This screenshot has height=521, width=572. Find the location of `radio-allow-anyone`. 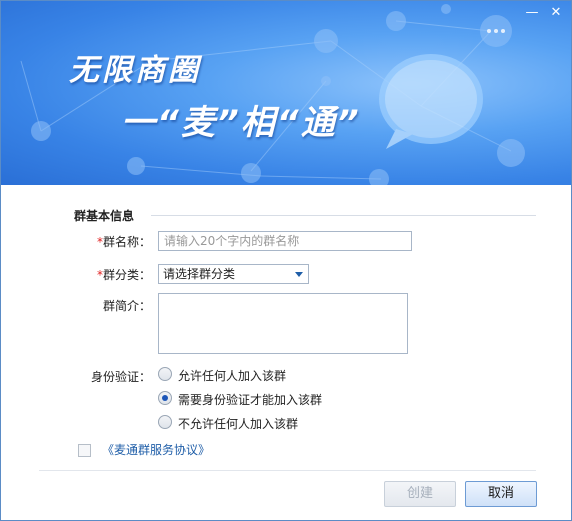

radio-allow-anyone is located at coordinates (165, 374).